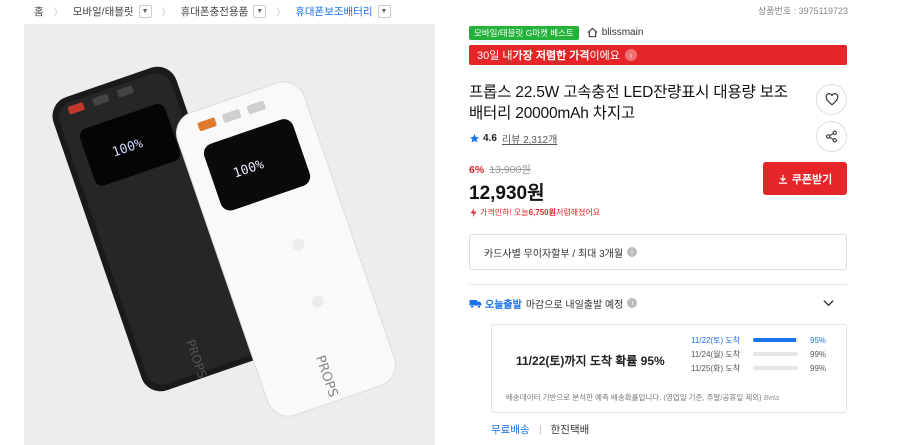 Image resolution: width=900 pixels, height=445 pixels. What do you see at coordinates (477, 169) in the screenshot?
I see `discount-rate: 6%` at bounding box center [477, 169].